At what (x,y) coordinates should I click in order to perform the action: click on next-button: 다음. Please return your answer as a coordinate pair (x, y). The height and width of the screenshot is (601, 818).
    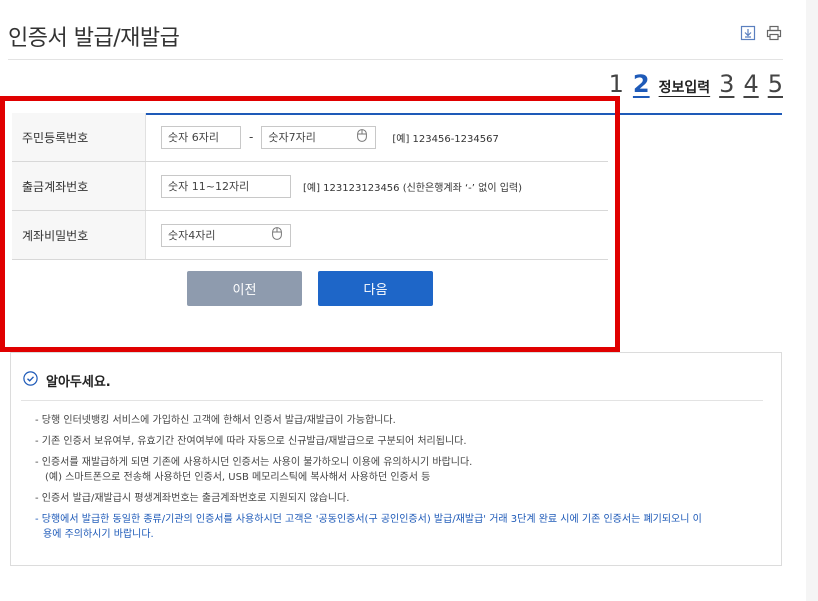
    Looking at the image, I should click on (375, 288).